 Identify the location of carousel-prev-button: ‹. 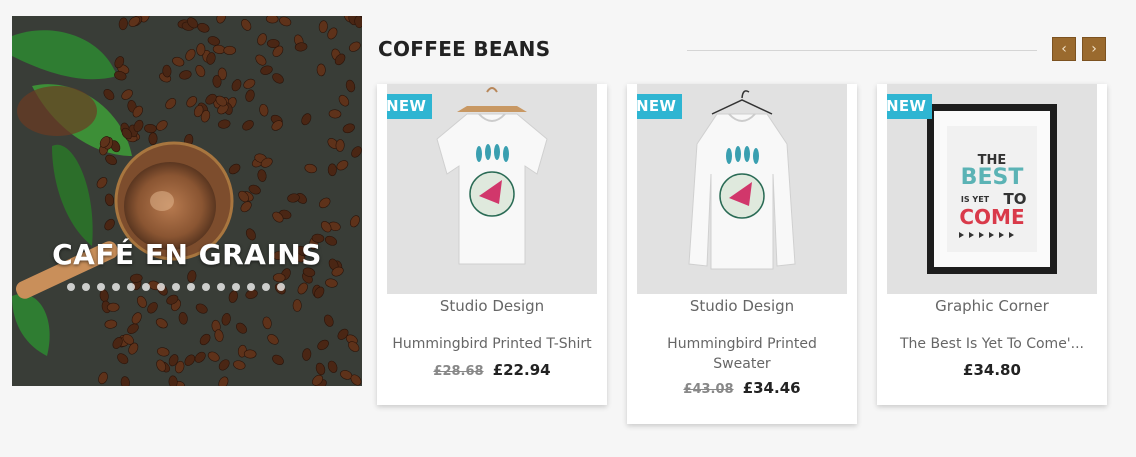
(1064, 49).